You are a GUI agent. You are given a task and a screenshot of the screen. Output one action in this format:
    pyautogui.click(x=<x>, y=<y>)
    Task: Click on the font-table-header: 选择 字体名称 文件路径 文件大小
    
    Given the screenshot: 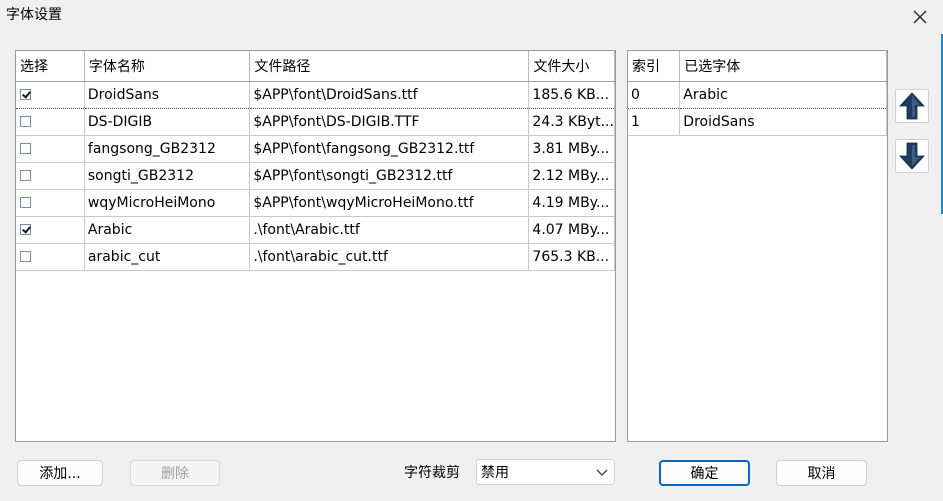 What is the action you would take?
    pyautogui.click(x=315, y=66)
    